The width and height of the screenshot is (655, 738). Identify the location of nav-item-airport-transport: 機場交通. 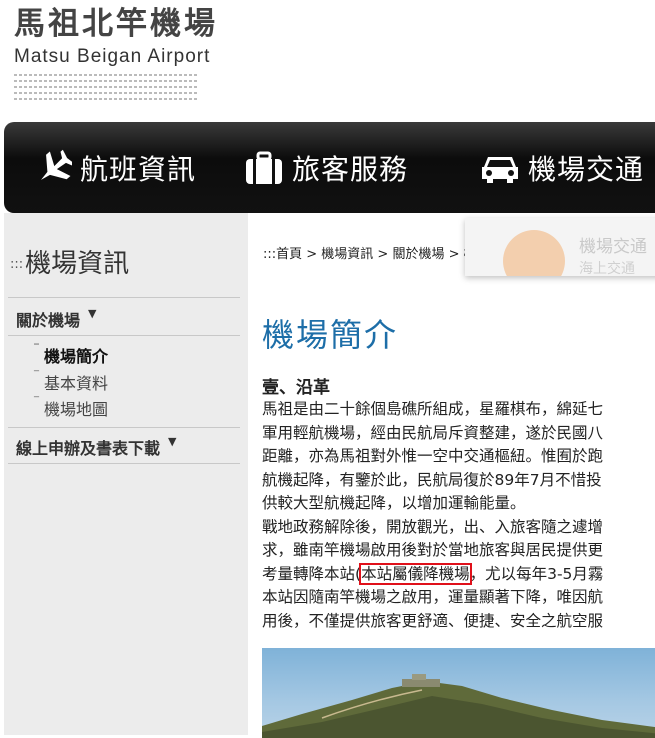
(562, 167).